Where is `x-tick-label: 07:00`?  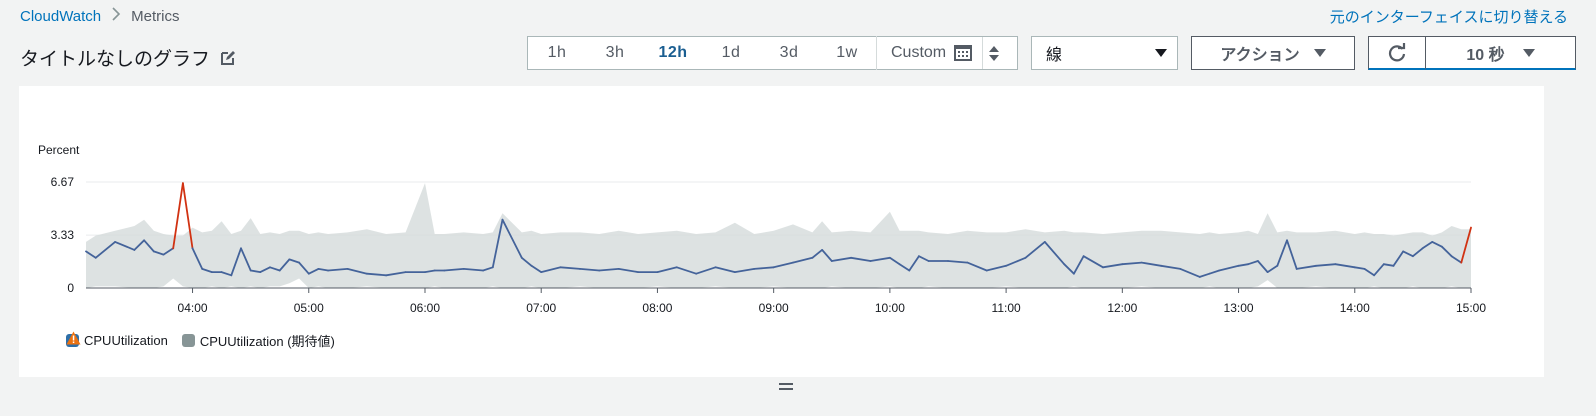
x-tick-label: 07:00 is located at coordinates (541, 308).